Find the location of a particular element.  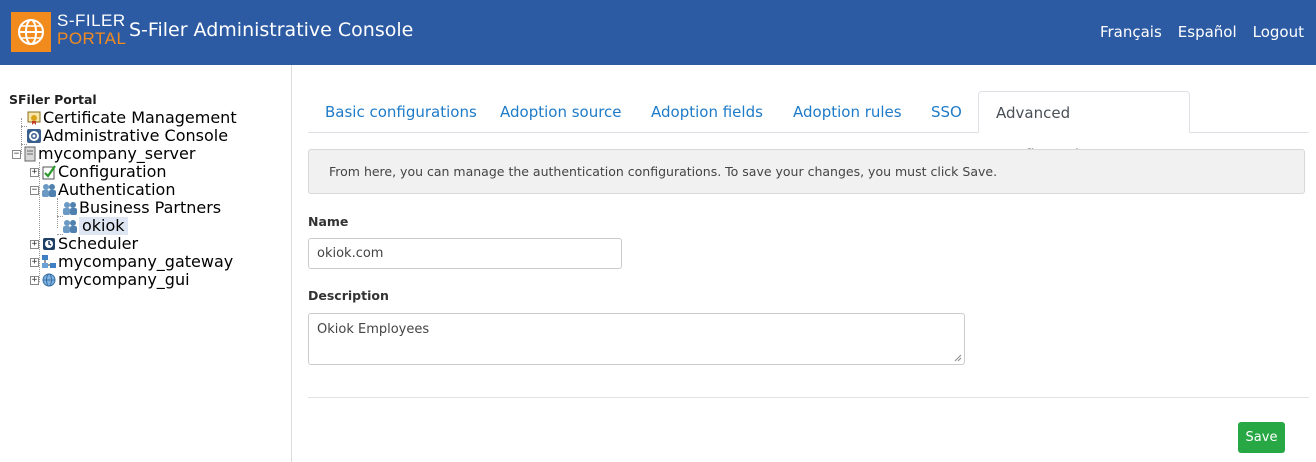

french-link: Français is located at coordinates (1131, 32).